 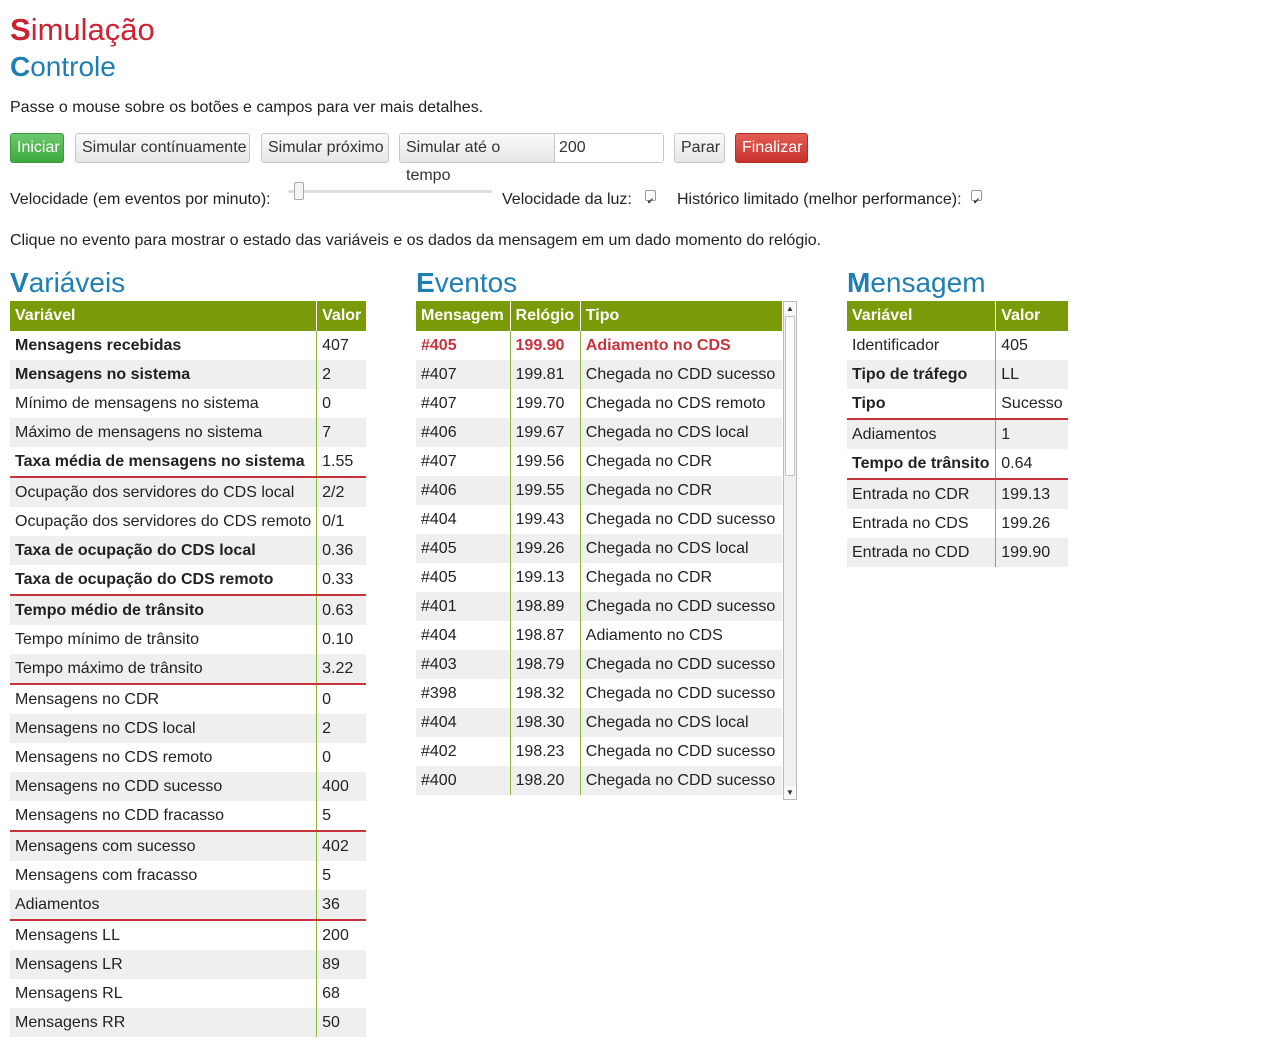 What do you see at coordinates (163, 905) in the screenshot?
I see `row-label: Adiamentos` at bounding box center [163, 905].